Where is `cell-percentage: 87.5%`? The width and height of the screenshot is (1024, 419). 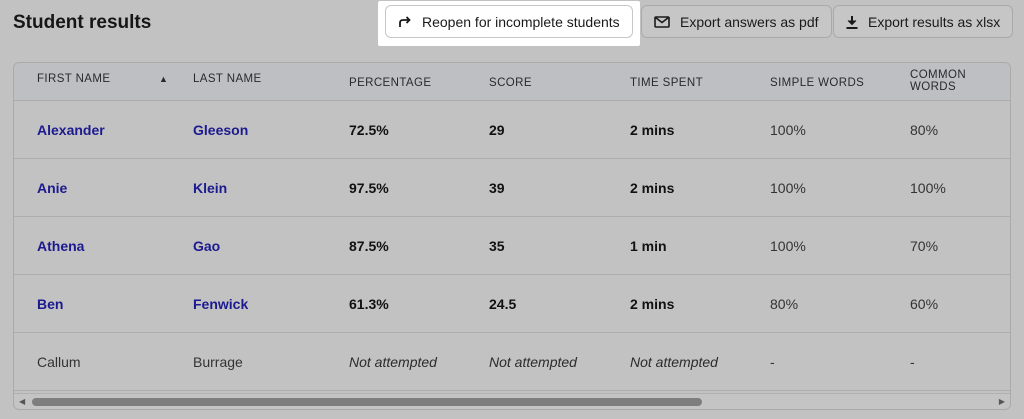
cell-percentage: 87.5% is located at coordinates (369, 246).